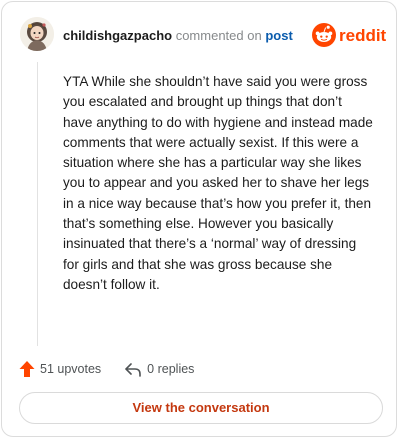  What do you see at coordinates (117, 35) in the screenshot?
I see `author-username: childishgazpacho` at bounding box center [117, 35].